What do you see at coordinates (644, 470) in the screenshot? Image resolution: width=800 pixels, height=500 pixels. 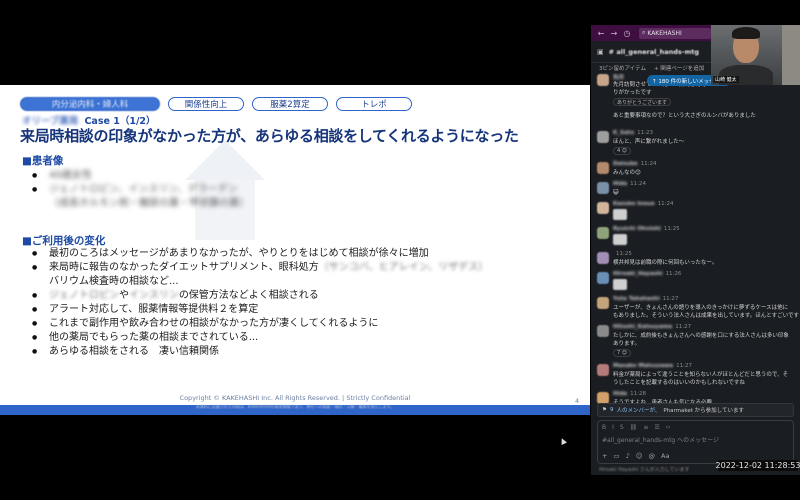 I see `typing-indicator: Hiroaki Hayashi さんが入力しています` at bounding box center [644, 470].